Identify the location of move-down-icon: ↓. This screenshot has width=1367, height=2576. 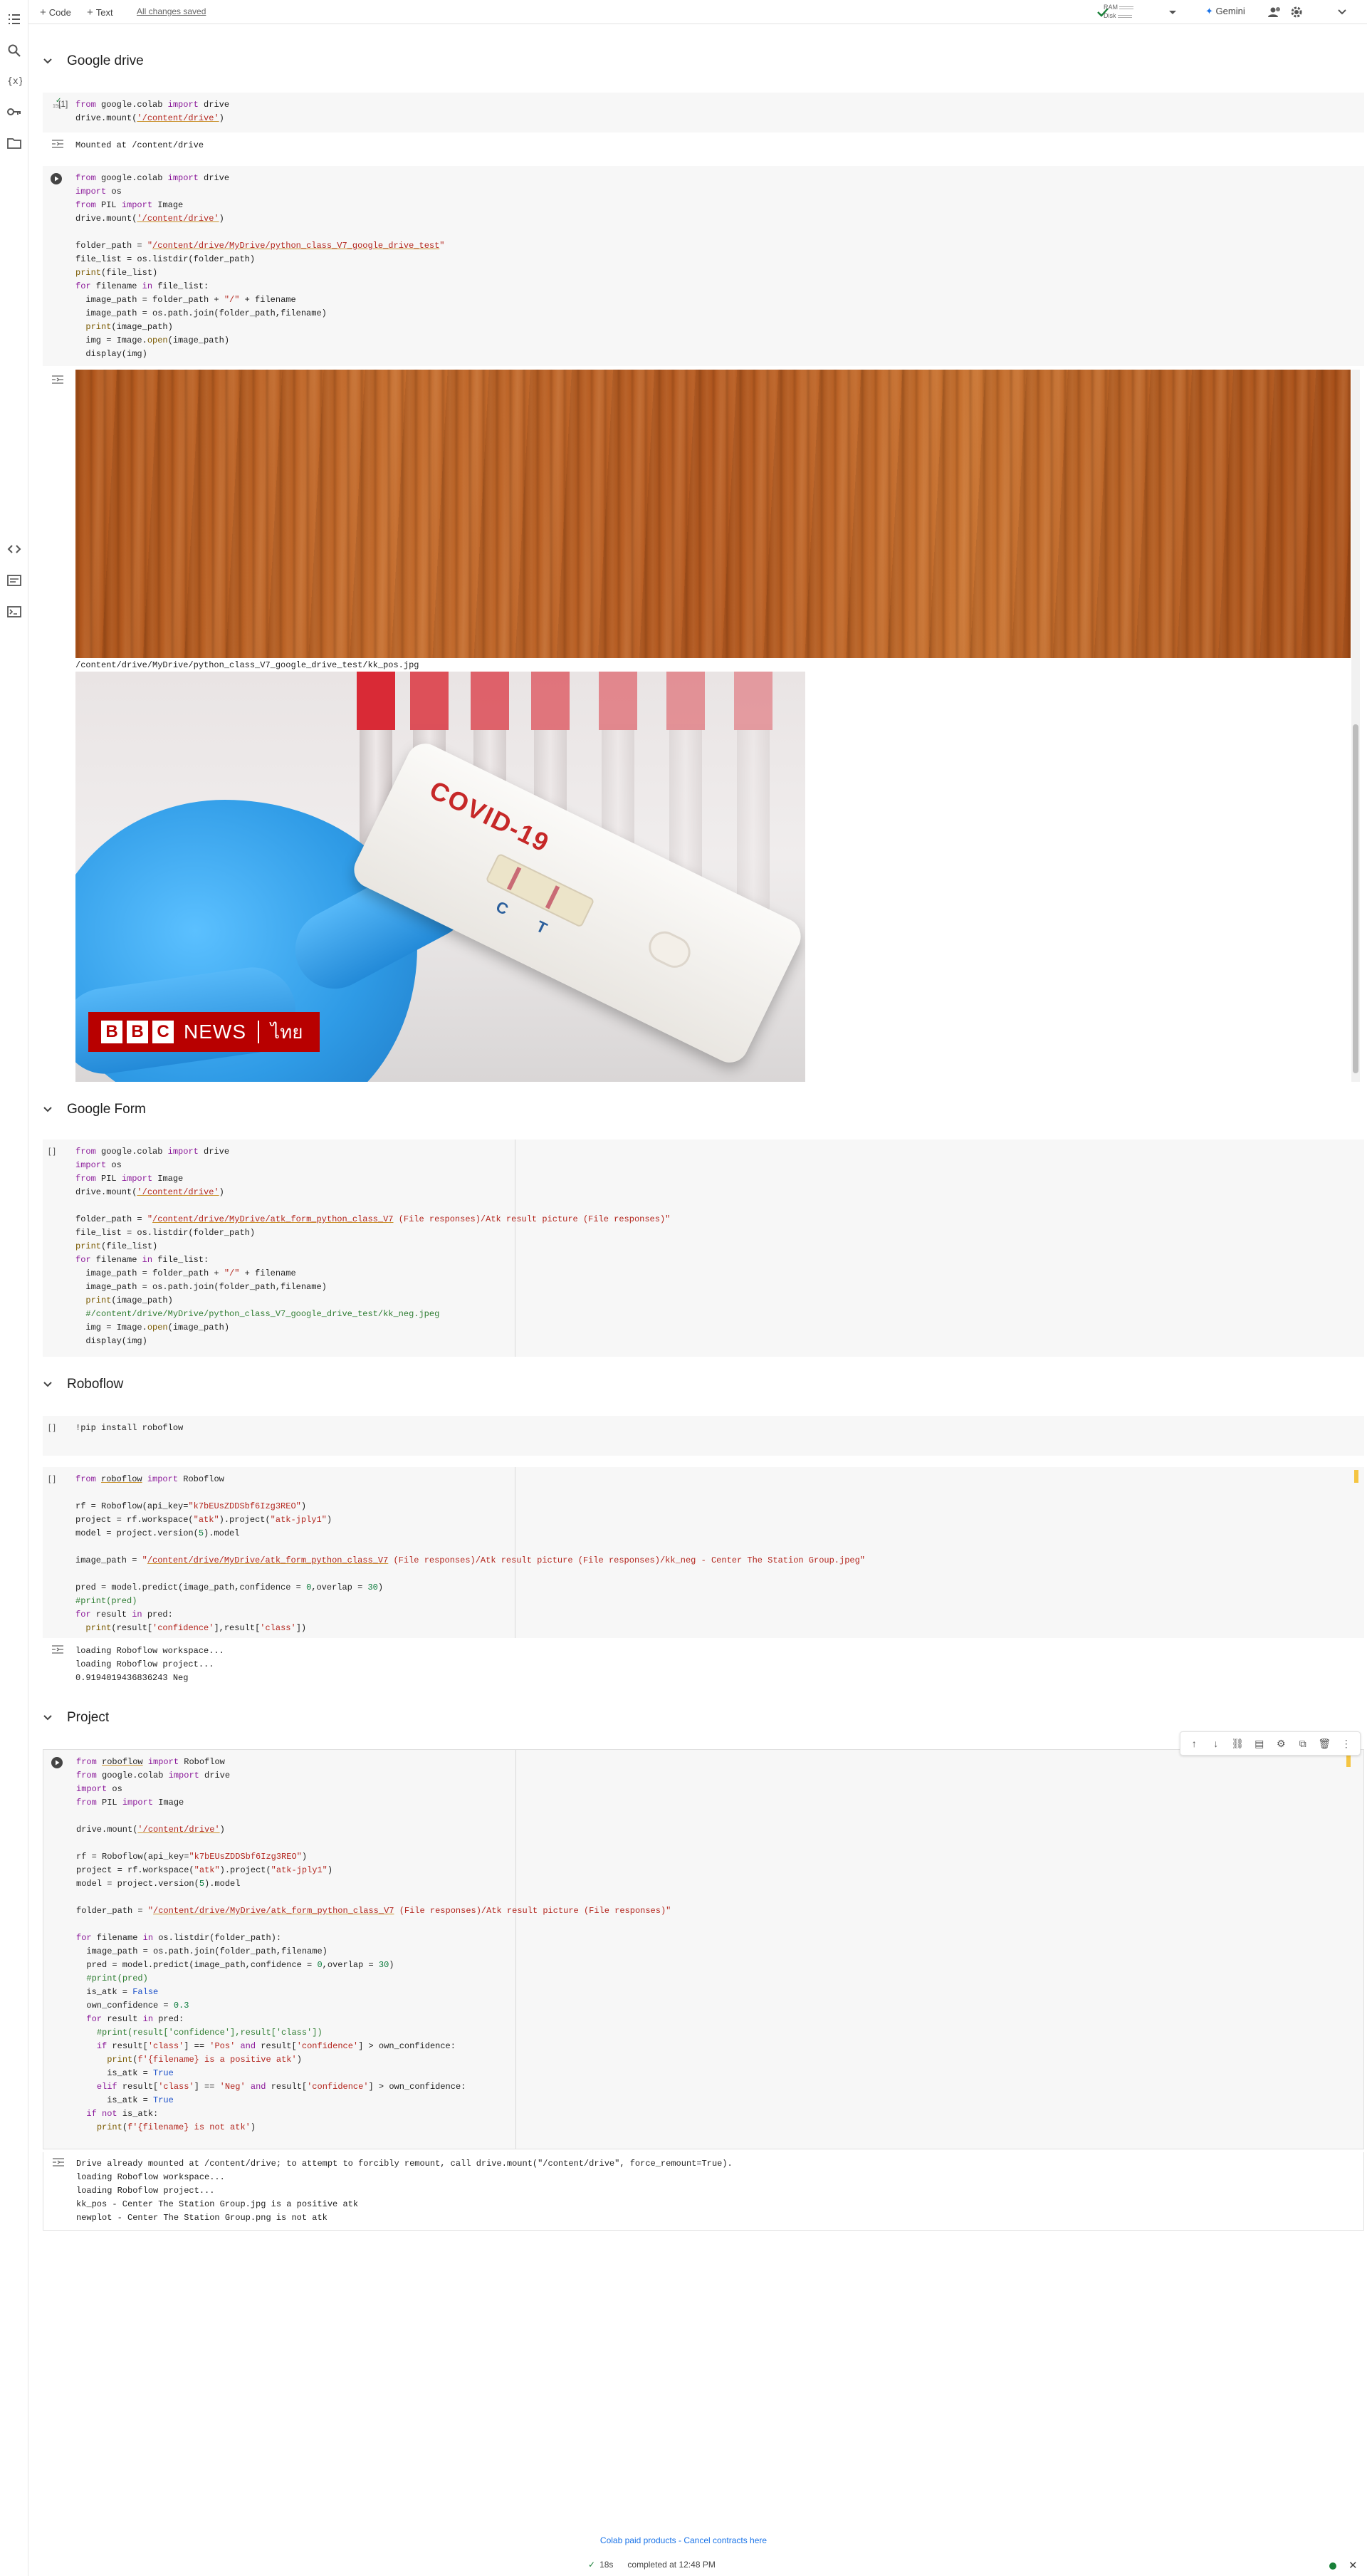
(1216, 1743).